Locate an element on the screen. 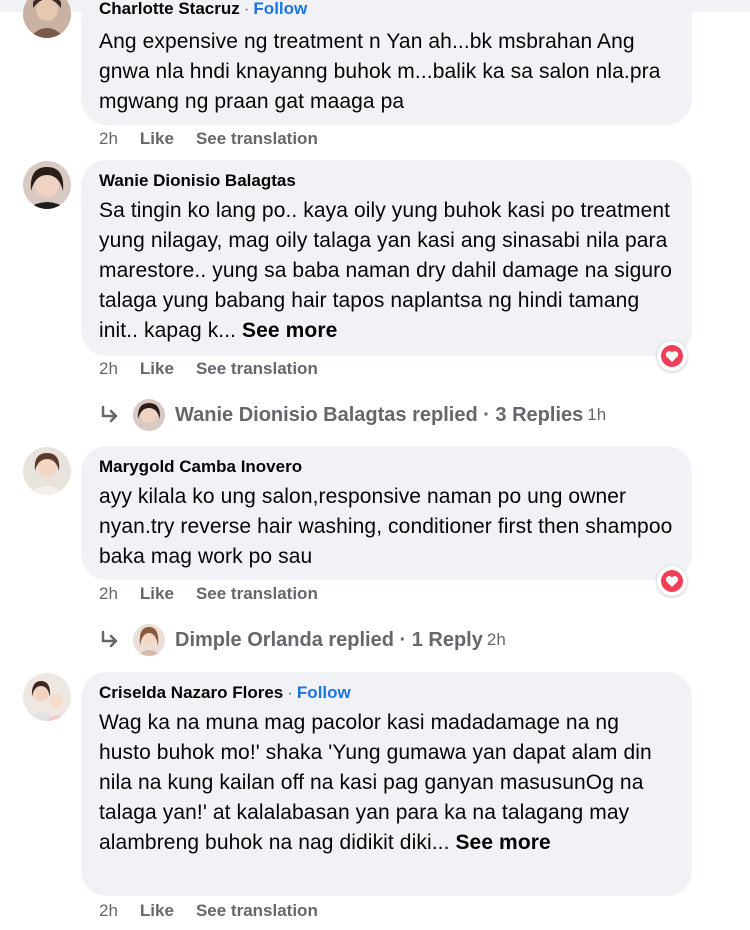  comment-author: Marygold Camba Inovero is located at coordinates (200, 466).